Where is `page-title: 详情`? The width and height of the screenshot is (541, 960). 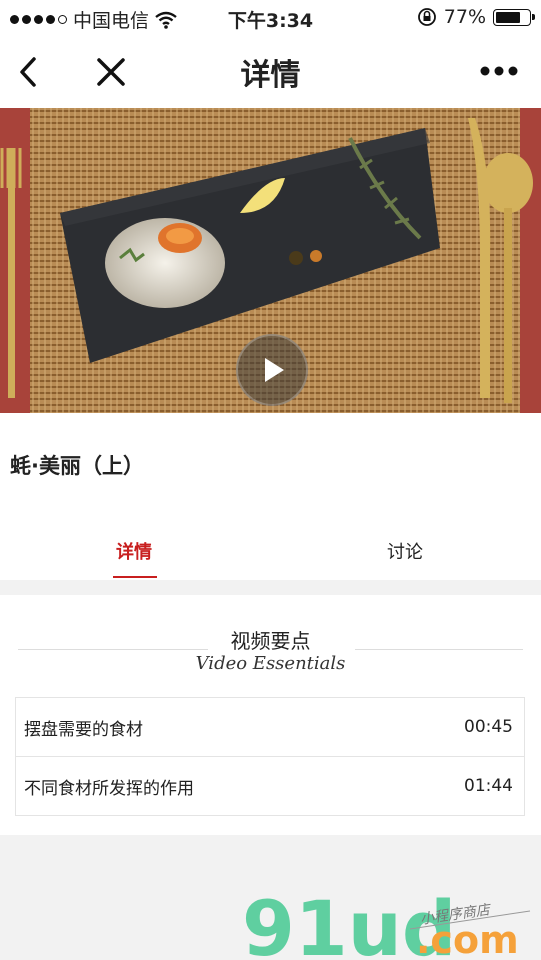
page-title: 详情 is located at coordinates (270, 75).